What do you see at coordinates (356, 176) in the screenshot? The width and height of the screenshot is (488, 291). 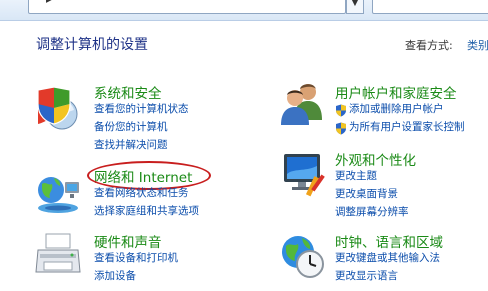 I see `link-change-theme: 更改主题` at bounding box center [356, 176].